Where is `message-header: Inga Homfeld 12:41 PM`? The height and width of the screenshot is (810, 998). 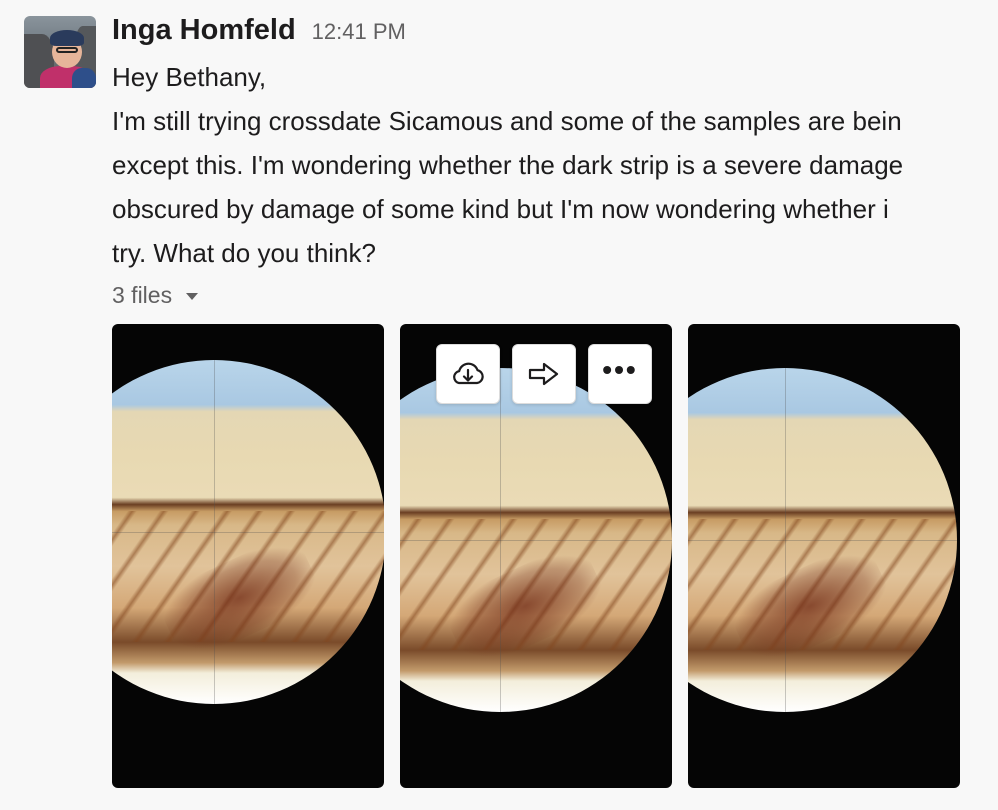 message-header: Inga Homfeld 12:41 PM is located at coordinates (259, 32).